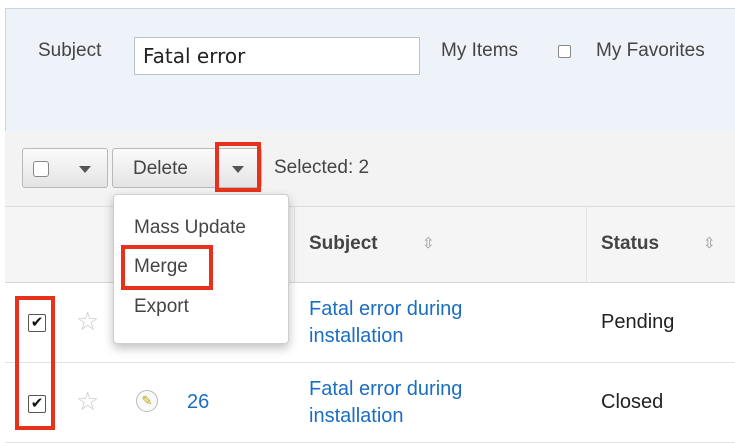 This screenshot has height=443, width=735. I want to click on menu-item-export: Export, so click(161, 307).